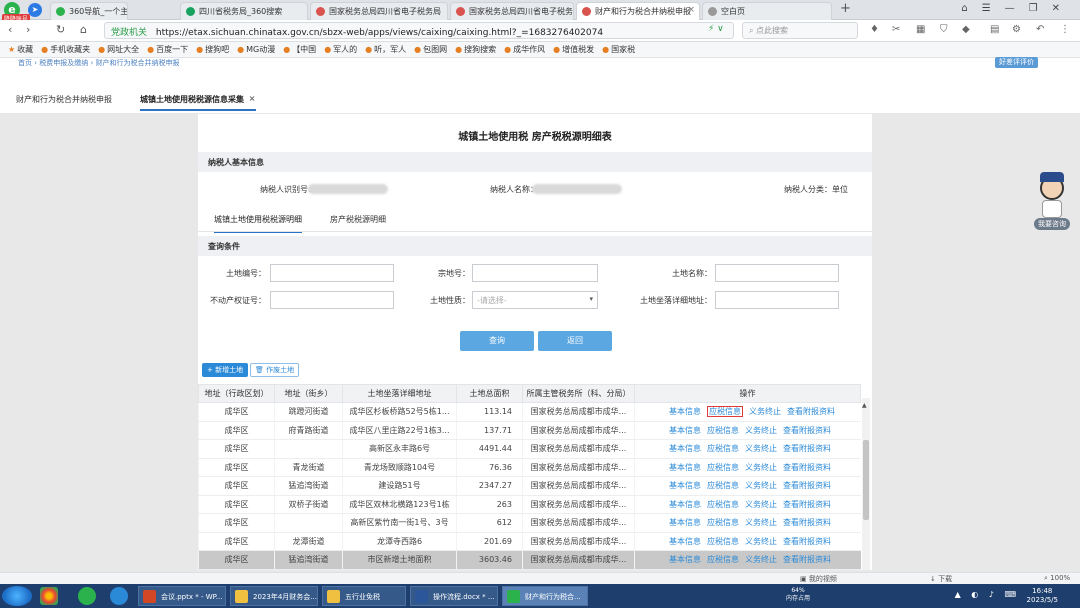 The height and width of the screenshot is (608, 1080). Describe the element at coordinates (358, 222) in the screenshot. I see `subtab-property-tax: 房产税税源明细` at that location.